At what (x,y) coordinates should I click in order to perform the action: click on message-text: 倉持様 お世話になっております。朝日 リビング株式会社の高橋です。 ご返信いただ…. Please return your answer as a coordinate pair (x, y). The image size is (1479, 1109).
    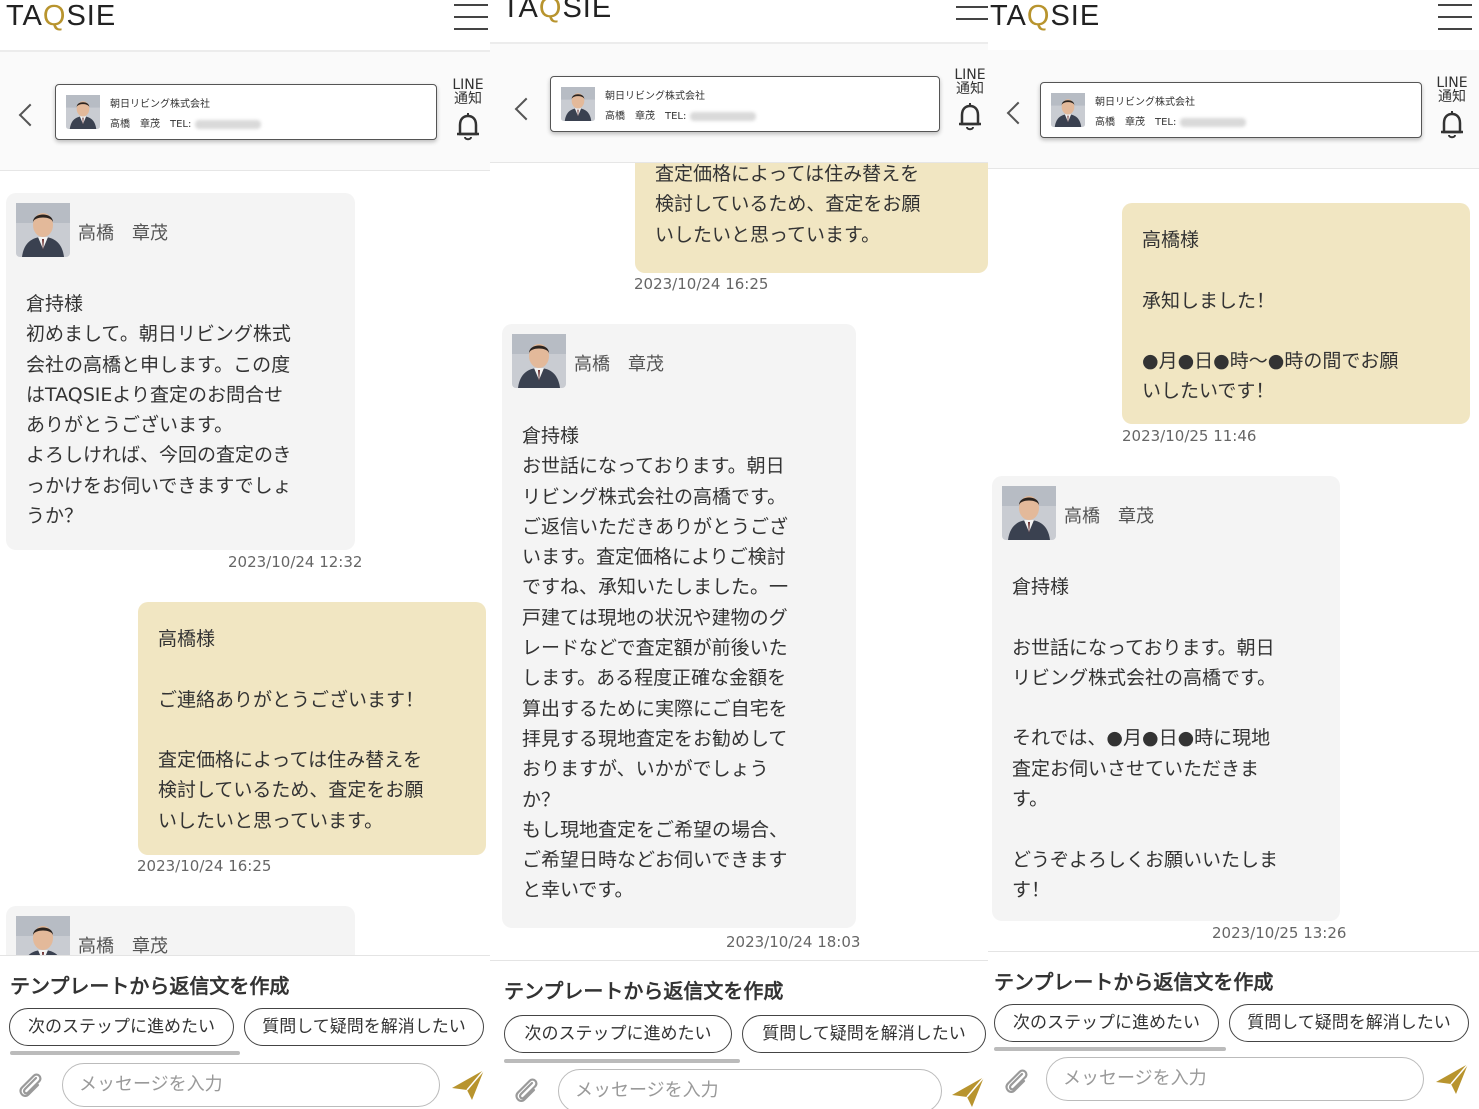
    Looking at the image, I should click on (655, 663).